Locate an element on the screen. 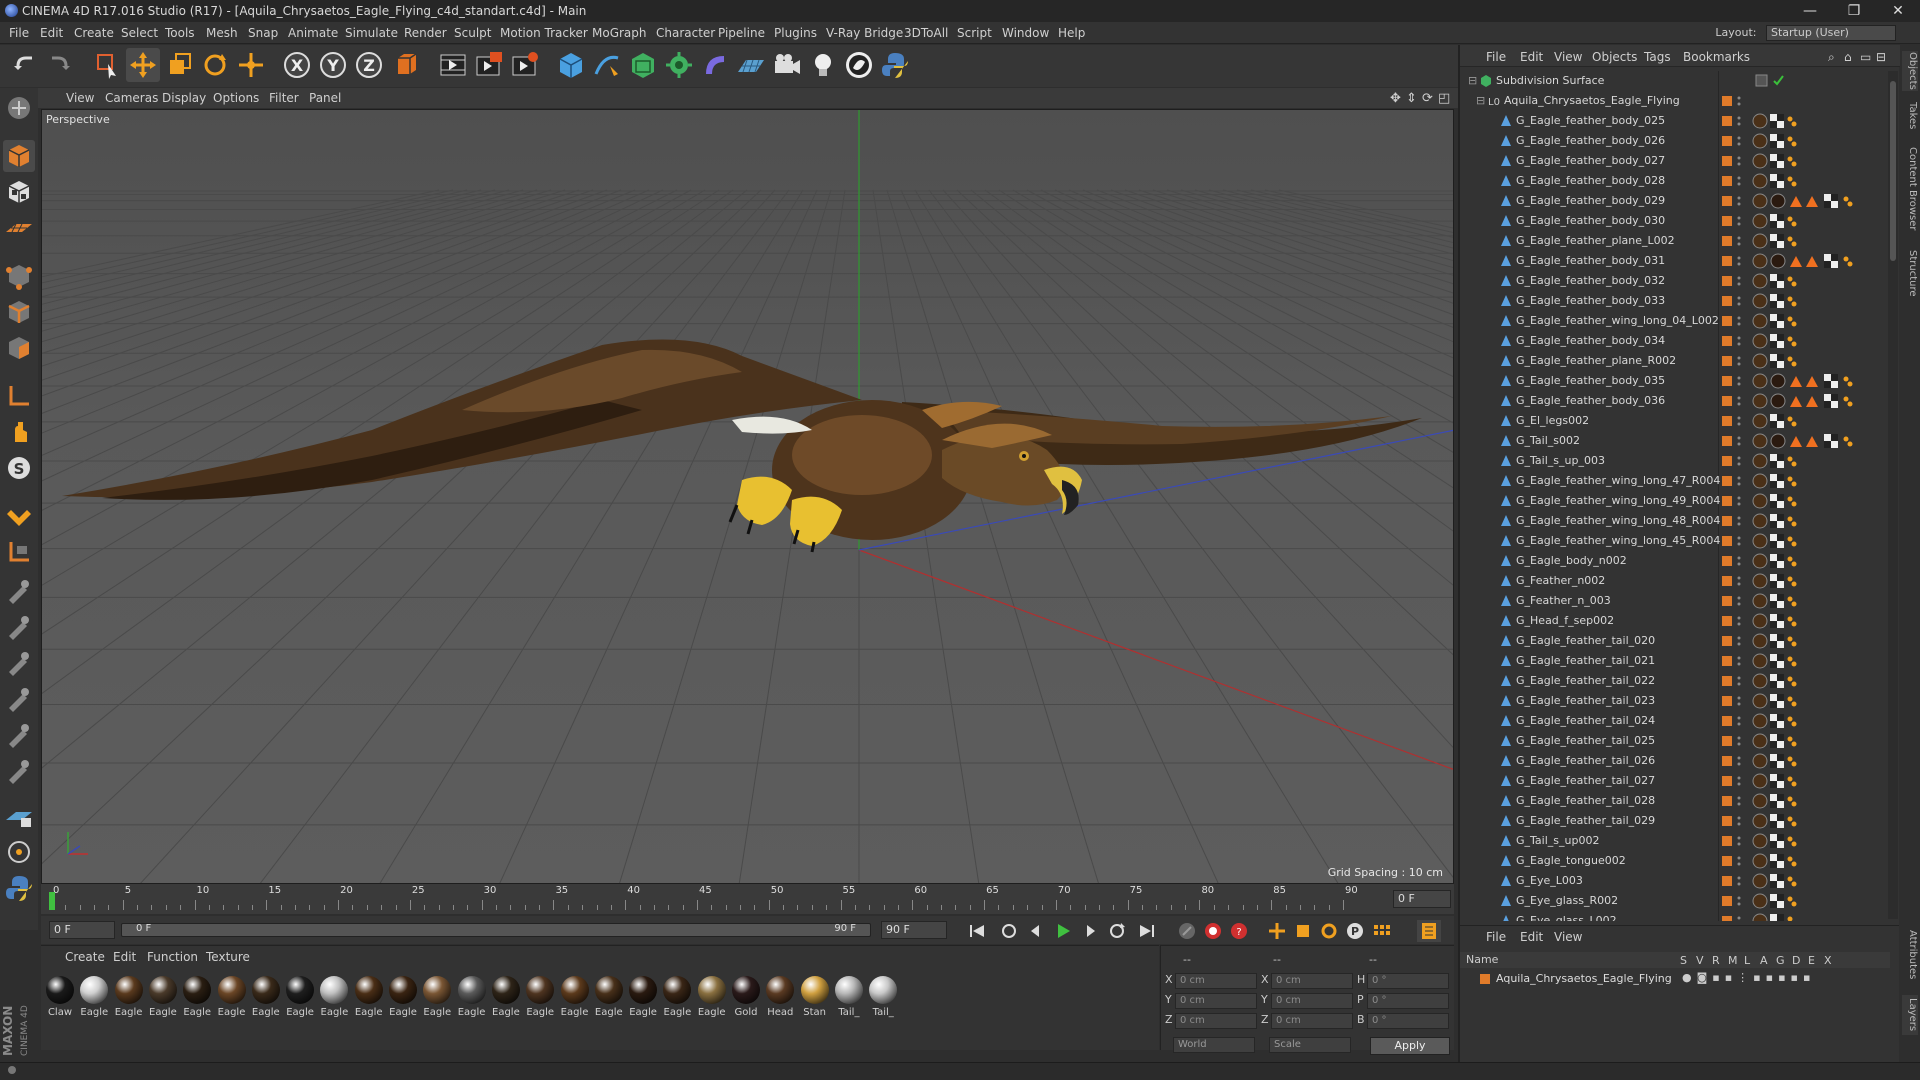  go-to-end-icon is located at coordinates (1147, 931).